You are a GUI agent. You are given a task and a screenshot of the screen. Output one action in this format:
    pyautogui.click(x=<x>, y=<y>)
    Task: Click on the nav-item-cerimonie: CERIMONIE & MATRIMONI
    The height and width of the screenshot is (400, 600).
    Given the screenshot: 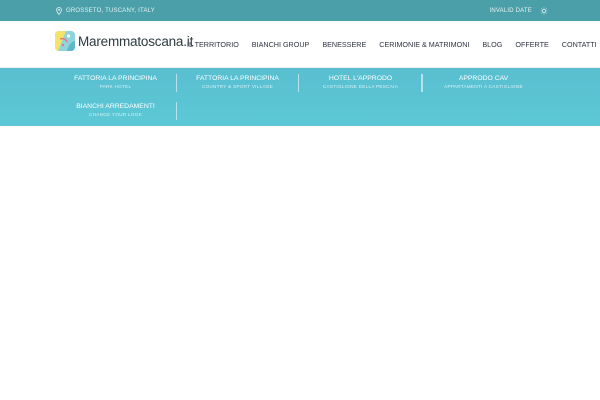 What is the action you would take?
    pyautogui.click(x=424, y=44)
    